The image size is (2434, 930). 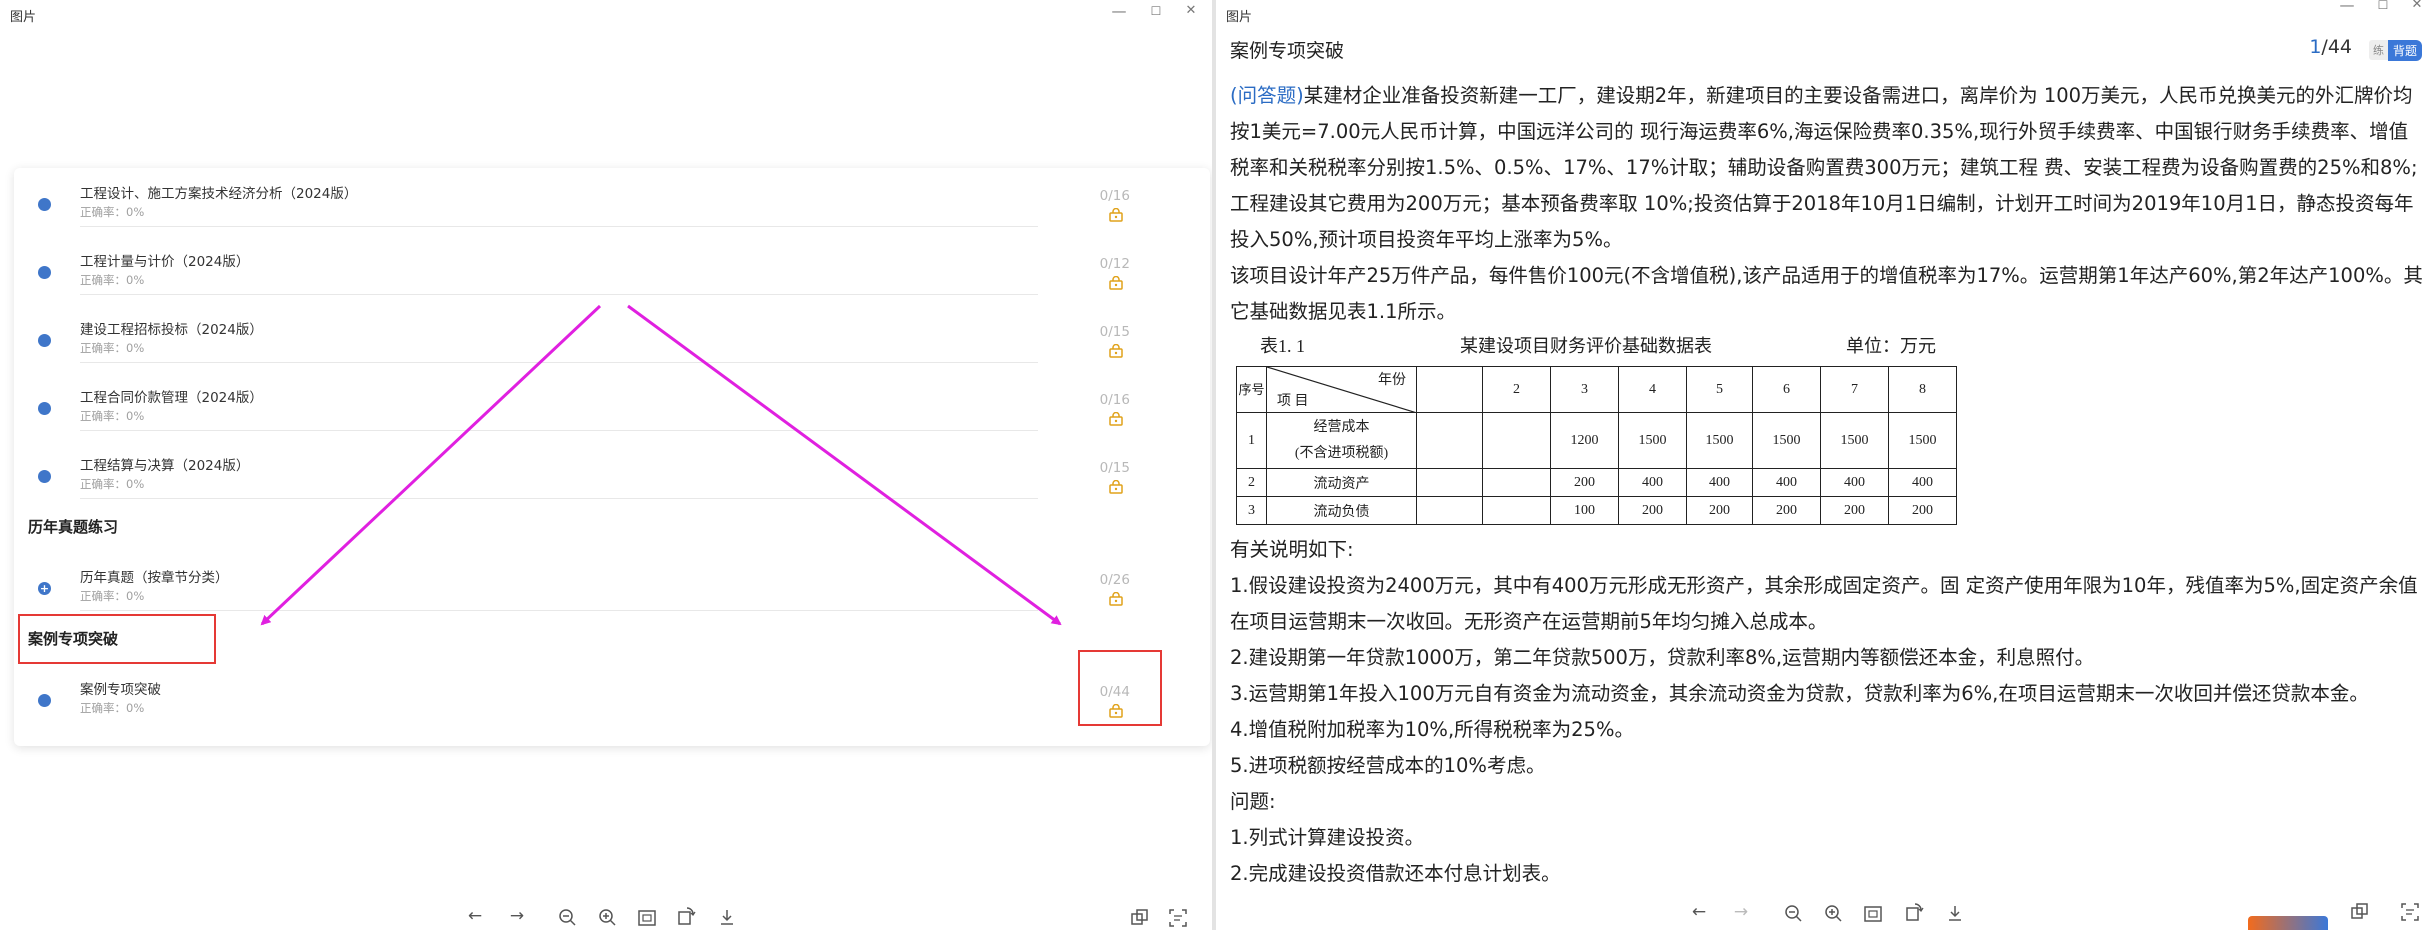 I want to click on header-item: 项 目, so click(x=1293, y=401).